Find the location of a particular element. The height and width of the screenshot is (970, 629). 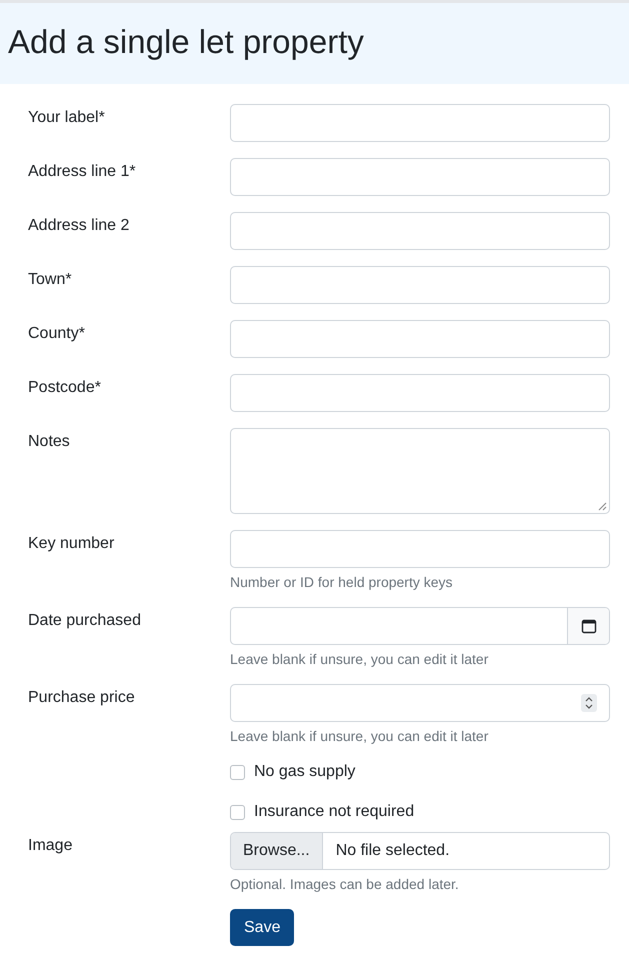

field-label: Date purchased is located at coordinates (85, 621).